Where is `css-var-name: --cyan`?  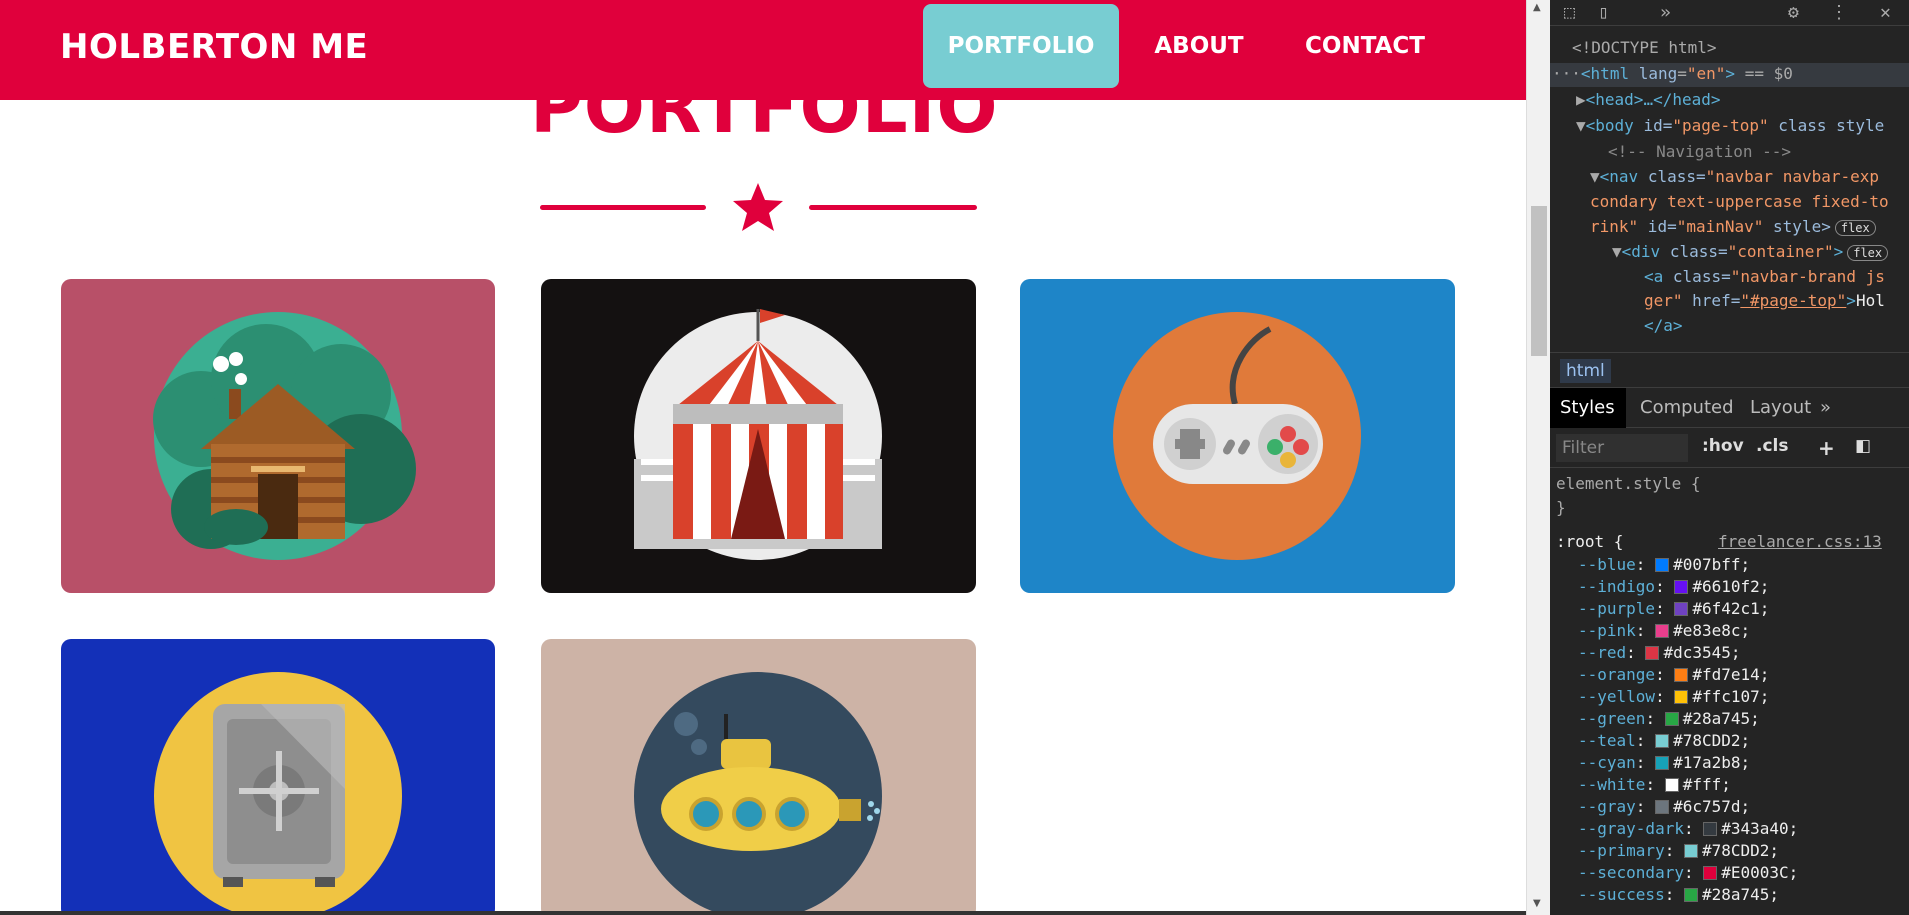 css-var-name: --cyan is located at coordinates (1607, 762).